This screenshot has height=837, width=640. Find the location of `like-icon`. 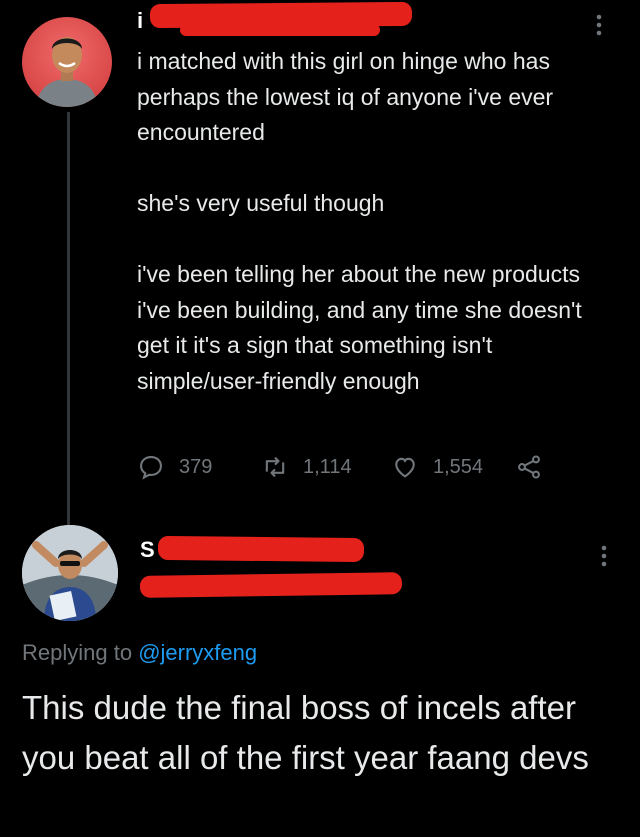

like-icon is located at coordinates (405, 467).